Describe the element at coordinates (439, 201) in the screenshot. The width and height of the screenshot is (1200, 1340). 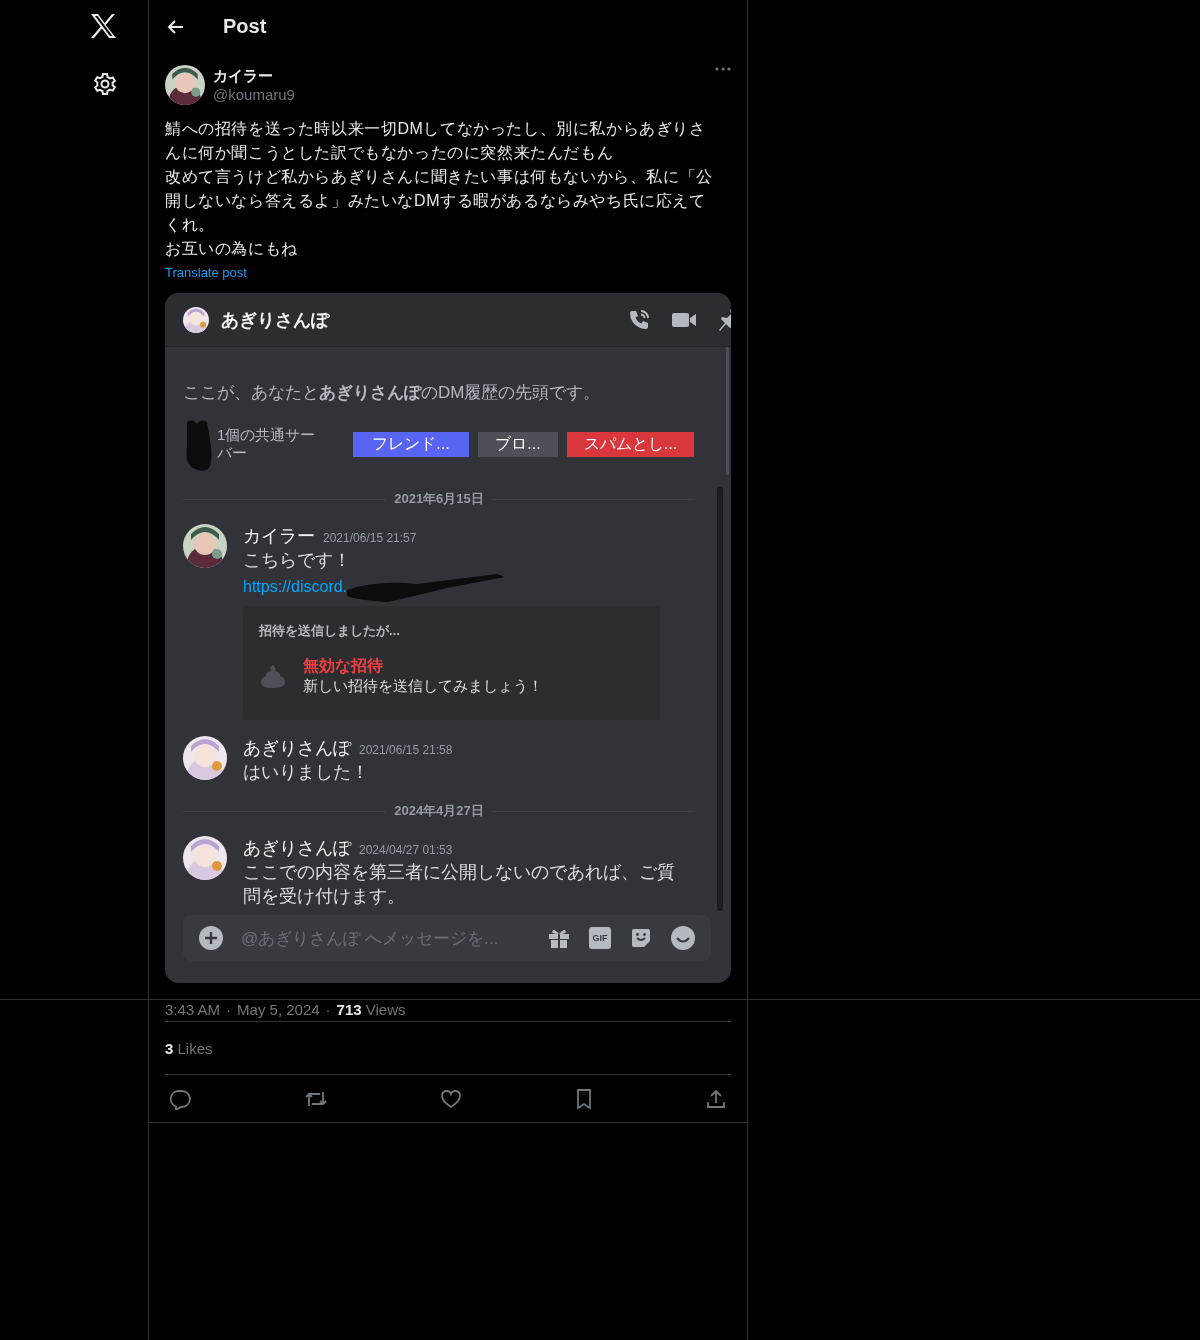
I see `post-text: 改めて言うけど私からあぎりさんに聞きたい事は何もないから、私に「公開しないなら答えるよ」みたいなDMする暇があるならみやち氏に応えてくれ。` at that location.